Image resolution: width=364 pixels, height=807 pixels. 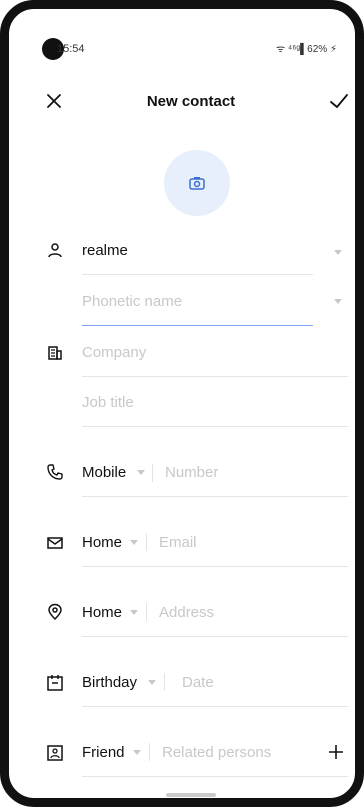 What do you see at coordinates (146, 612) in the screenshot?
I see `address-divider` at bounding box center [146, 612].